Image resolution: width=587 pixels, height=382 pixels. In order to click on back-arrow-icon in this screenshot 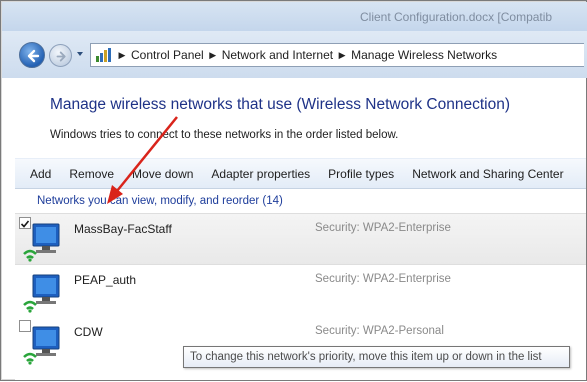, I will do `click(33, 56)`.